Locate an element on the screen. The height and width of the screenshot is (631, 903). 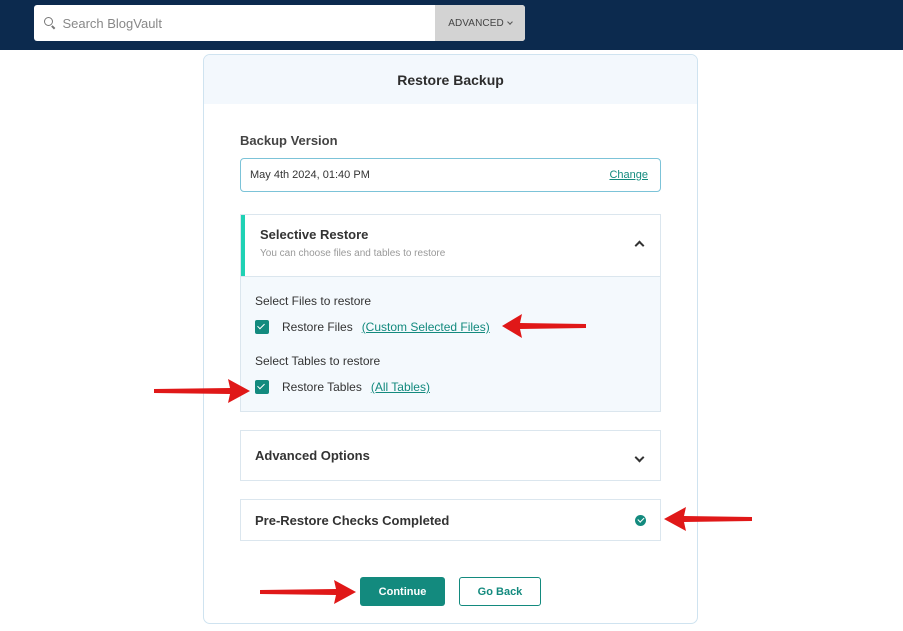
advanced-search-button: ADVANCED is located at coordinates (480, 23).